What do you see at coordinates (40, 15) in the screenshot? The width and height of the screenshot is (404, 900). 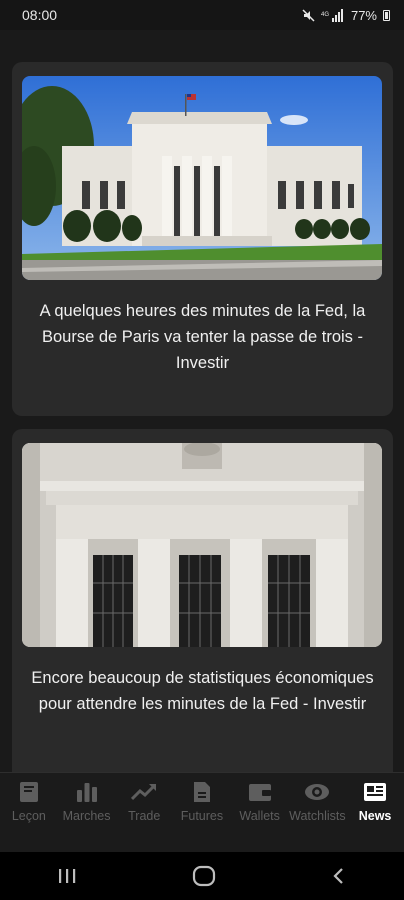 I see `clock: 08:00` at bounding box center [40, 15].